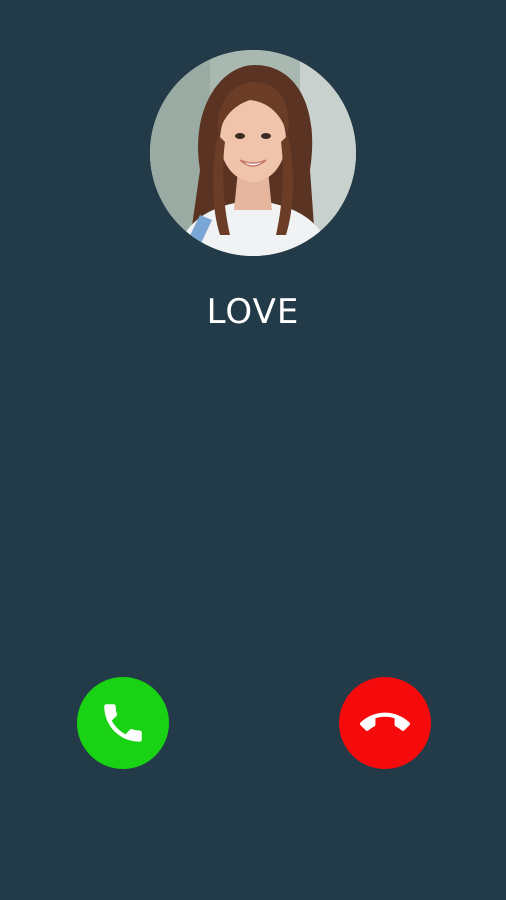  I want to click on phone-hangup-icon, so click(385, 721).